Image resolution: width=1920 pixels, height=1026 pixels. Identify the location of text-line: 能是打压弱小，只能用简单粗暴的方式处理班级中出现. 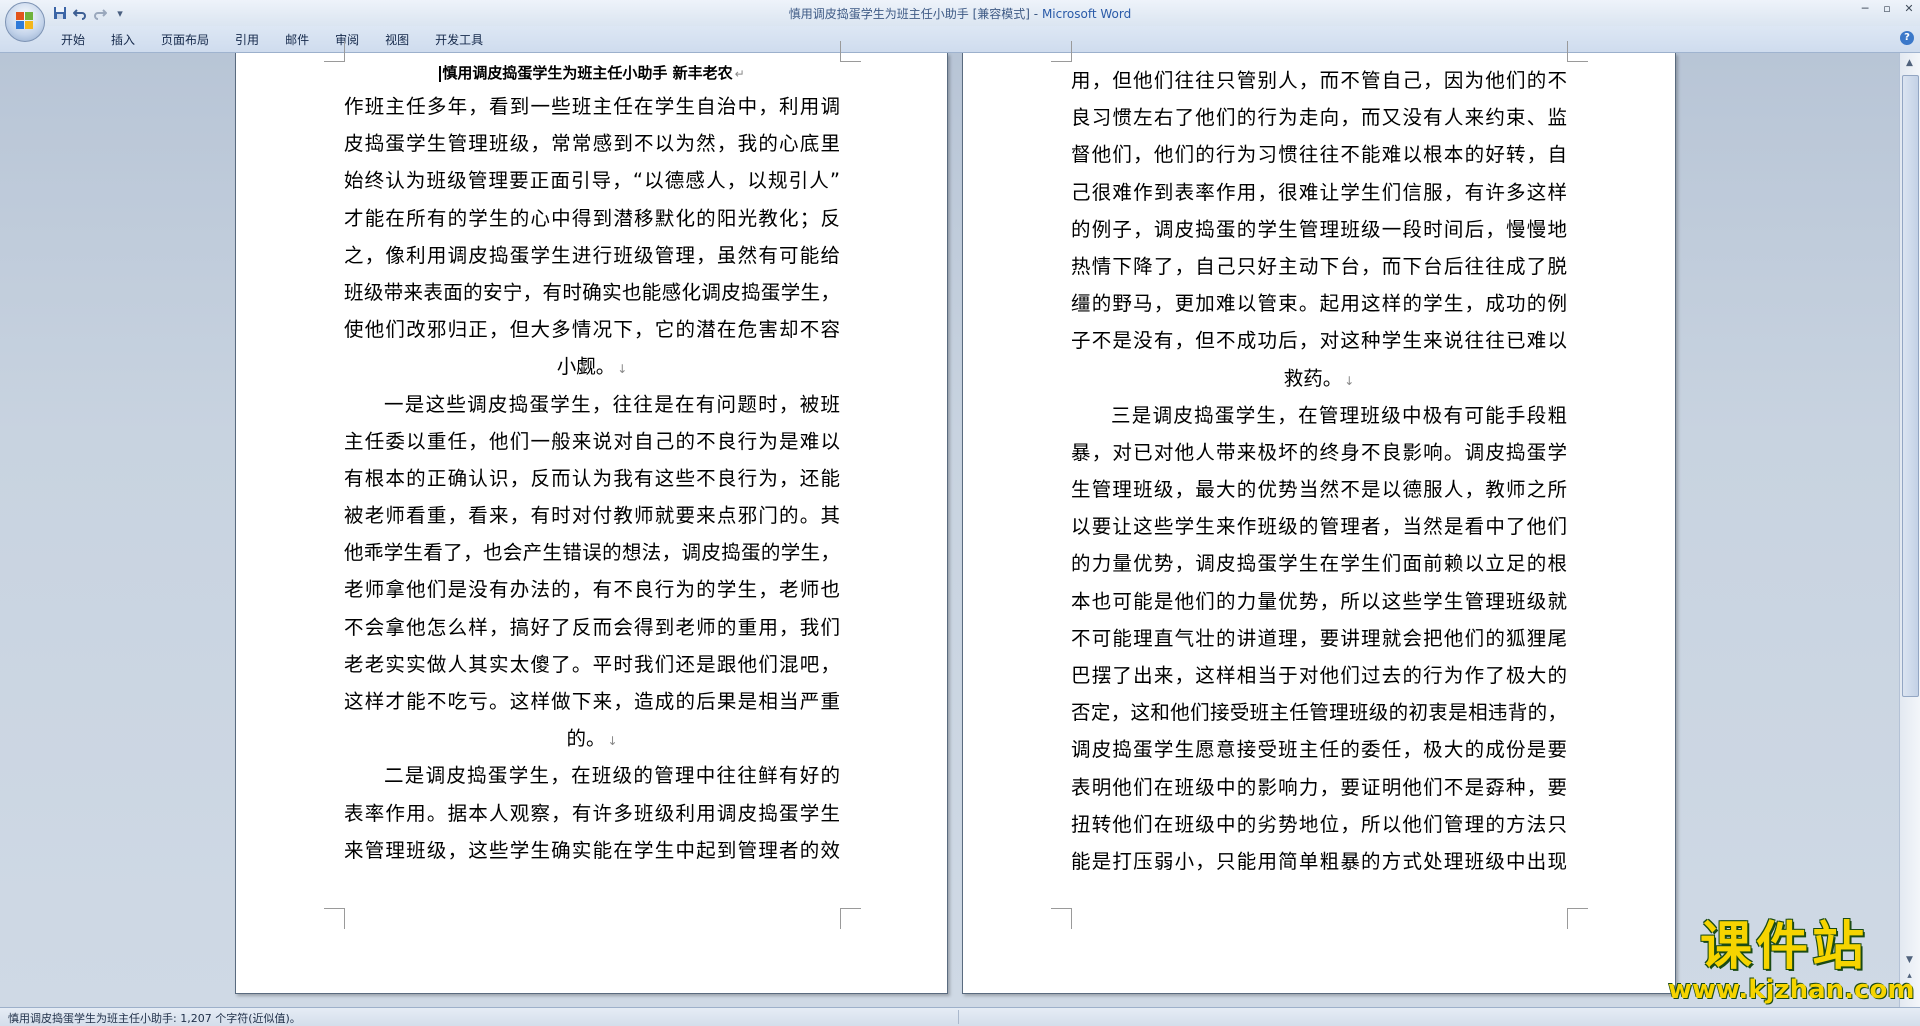
(1319, 861).